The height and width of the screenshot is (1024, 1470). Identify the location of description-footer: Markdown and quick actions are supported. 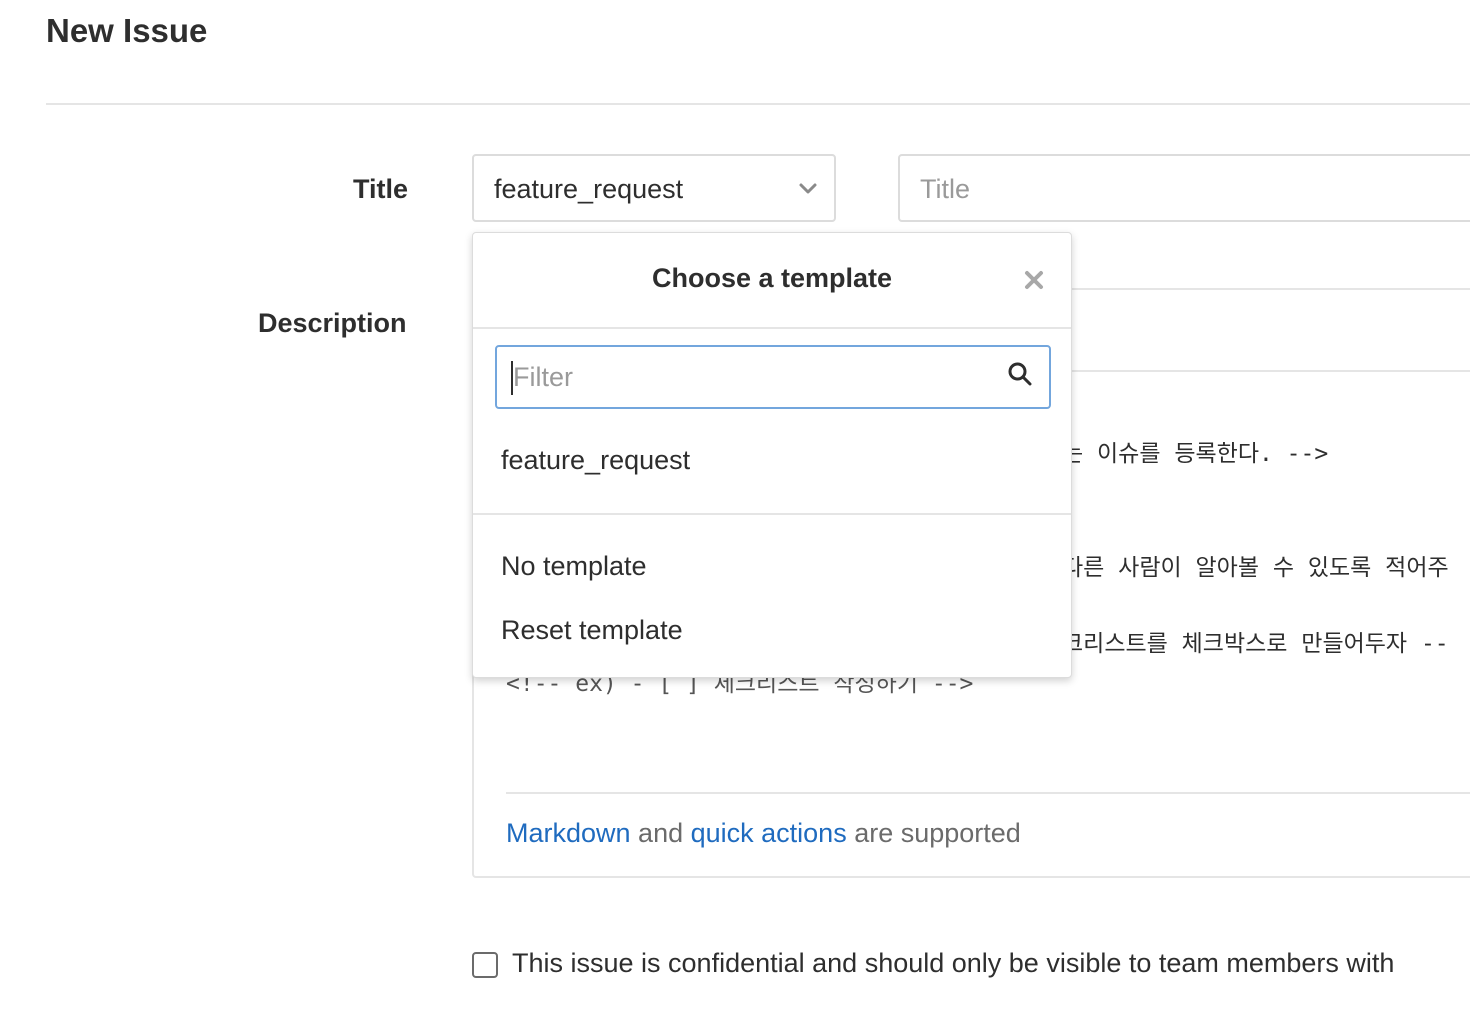
(763, 833).